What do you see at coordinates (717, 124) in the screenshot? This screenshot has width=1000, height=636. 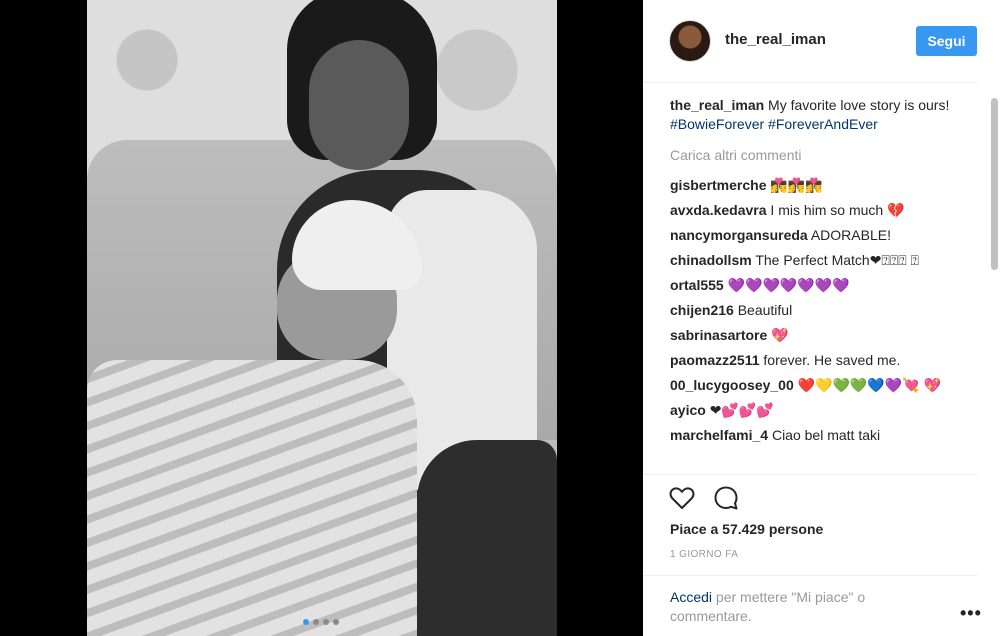 I see `hashtag-link: #BowieForever` at bounding box center [717, 124].